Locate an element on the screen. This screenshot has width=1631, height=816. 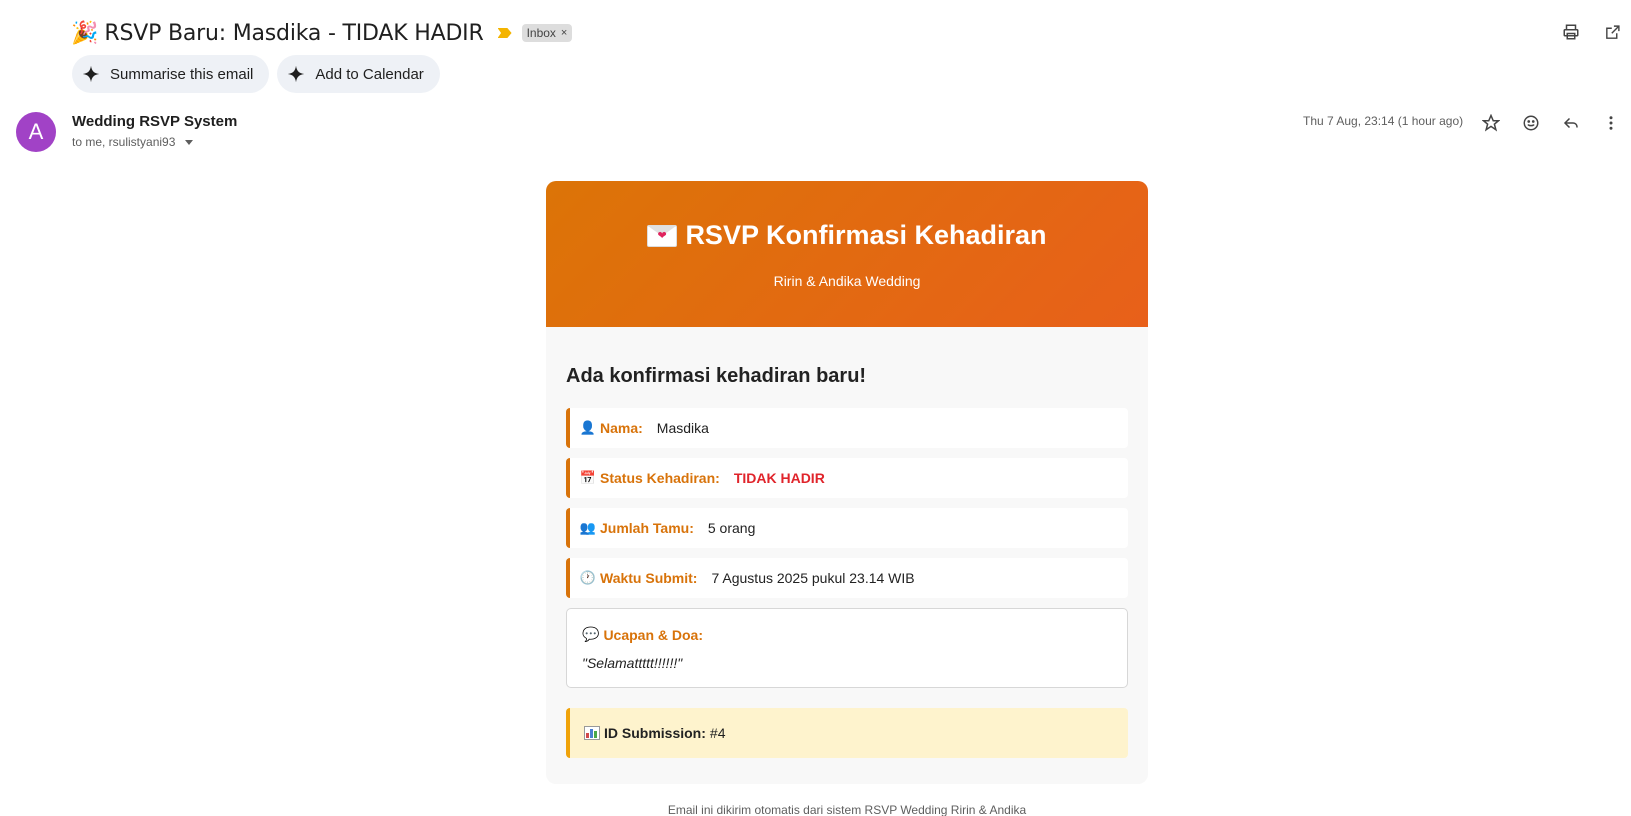
recipients: to me, rsulistyani93 is located at coordinates (133, 142).